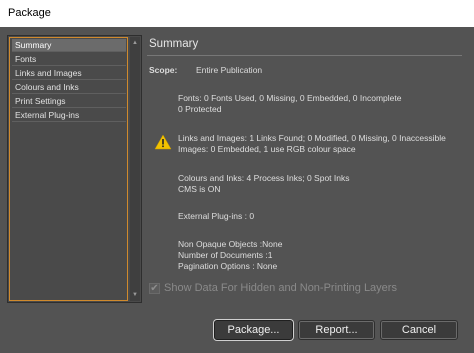  What do you see at coordinates (69, 87) in the screenshot?
I see `sidebar-item-colours-and-inks: Colours and Inks` at bounding box center [69, 87].